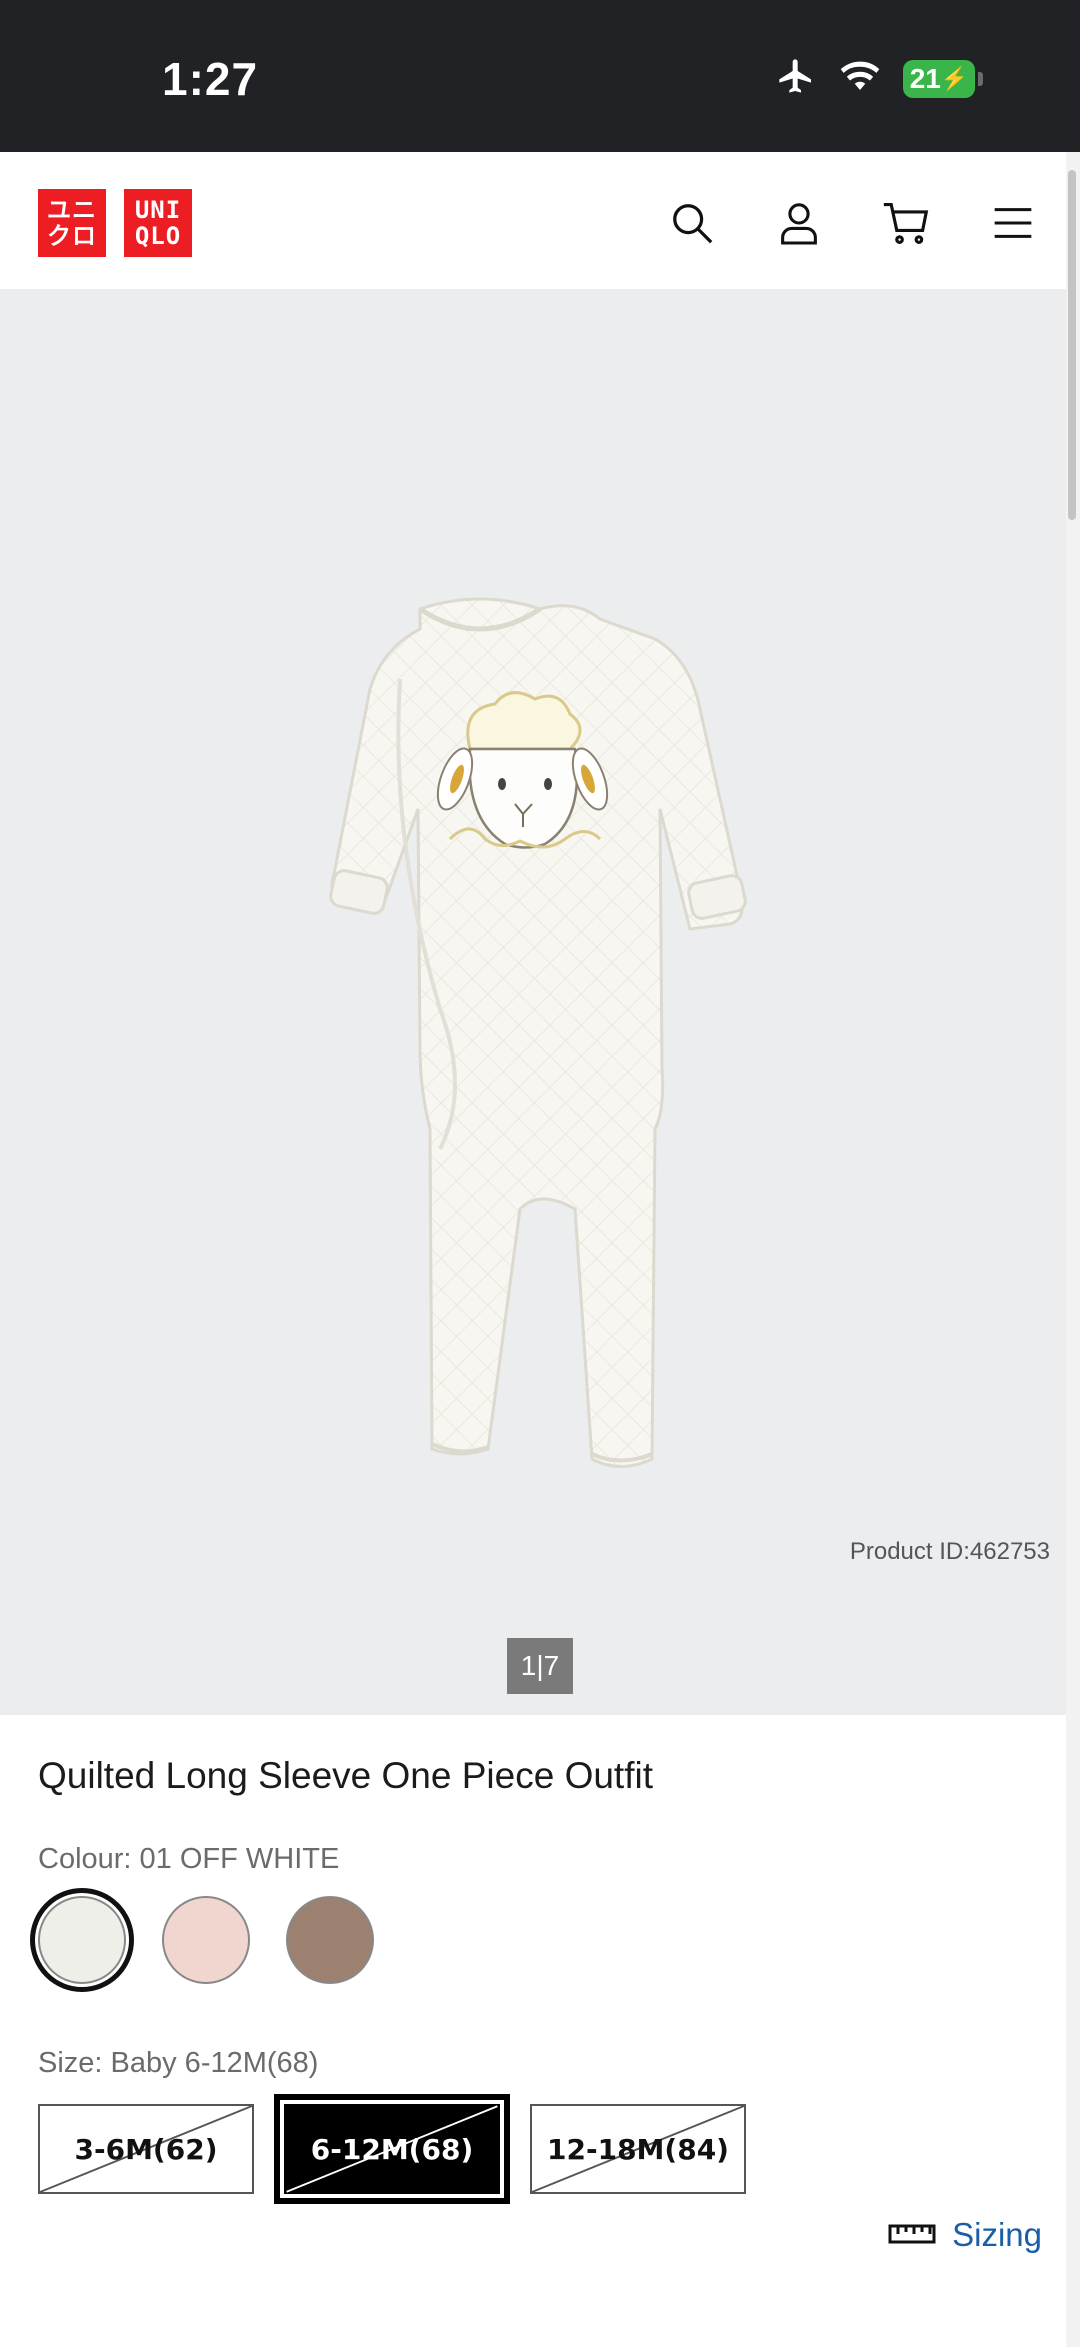 The width and height of the screenshot is (1080, 2347). I want to click on product-id: Product ID:462753, so click(949, 1551).